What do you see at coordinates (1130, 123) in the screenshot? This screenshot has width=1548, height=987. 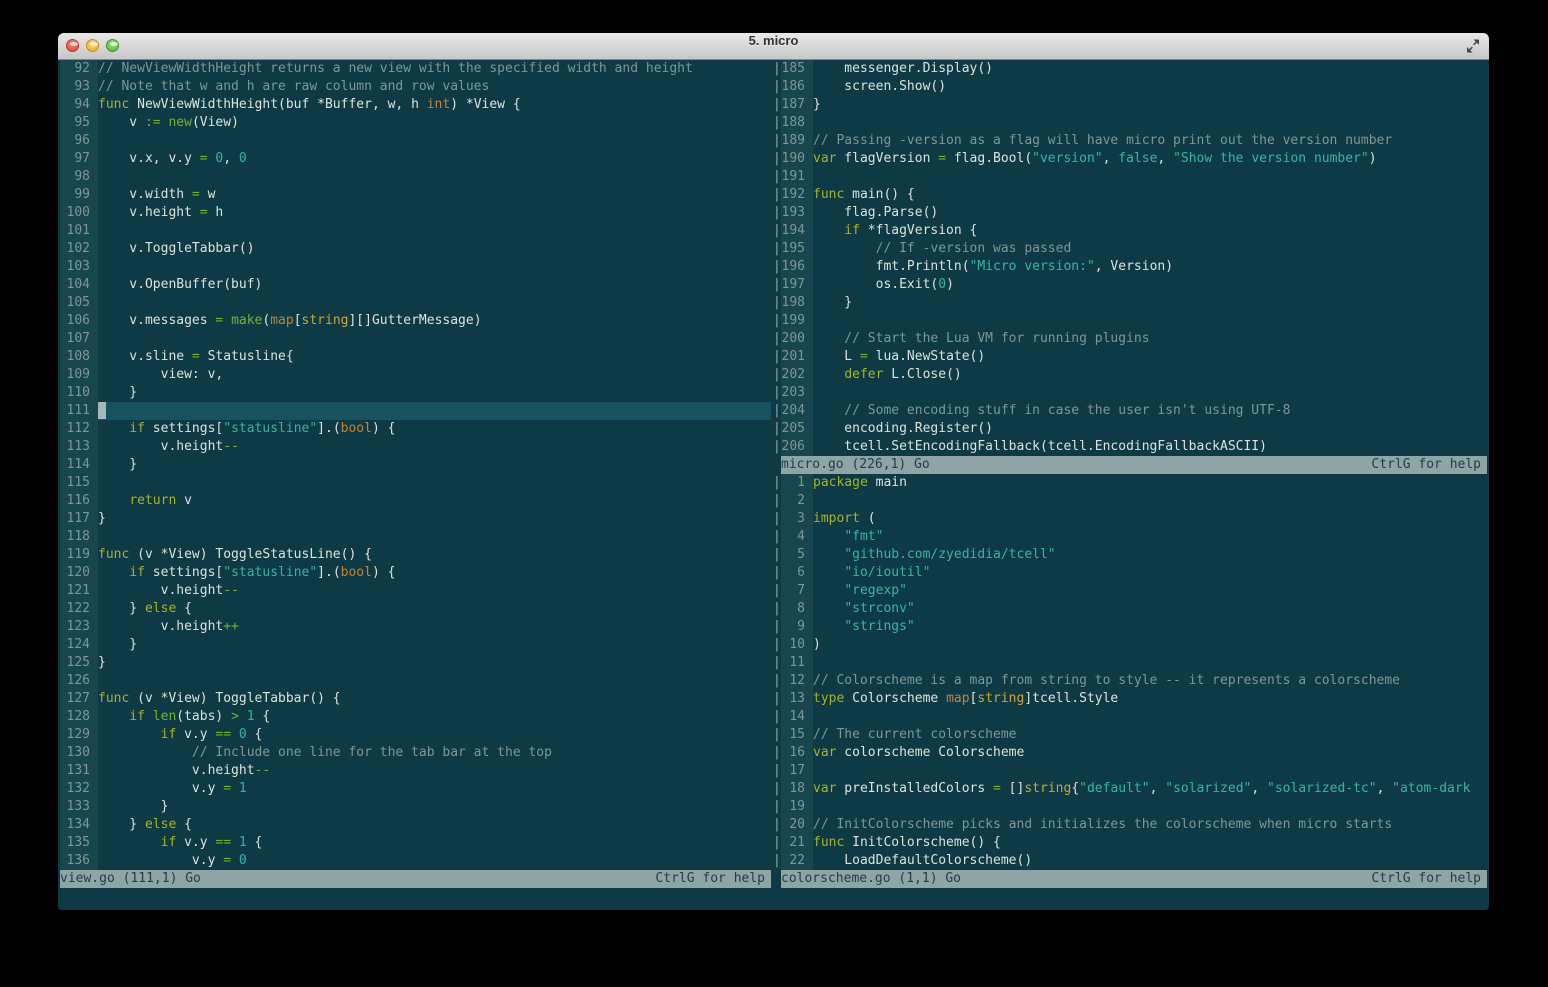 I see `code-line: | 188` at bounding box center [1130, 123].